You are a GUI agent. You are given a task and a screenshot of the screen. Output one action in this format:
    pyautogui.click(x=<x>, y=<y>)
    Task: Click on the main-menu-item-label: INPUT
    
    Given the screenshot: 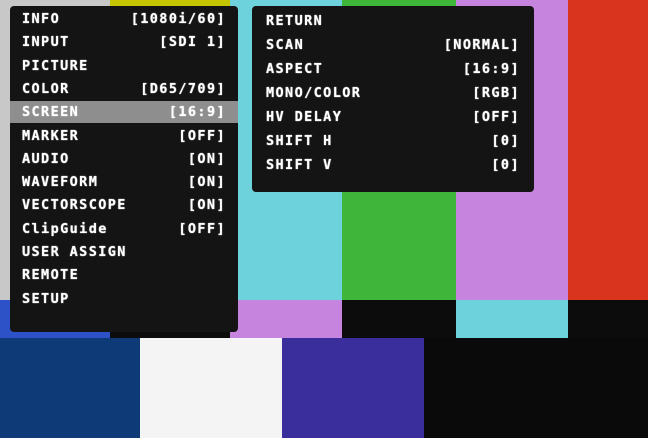 What is the action you would take?
    pyautogui.click(x=46, y=42)
    